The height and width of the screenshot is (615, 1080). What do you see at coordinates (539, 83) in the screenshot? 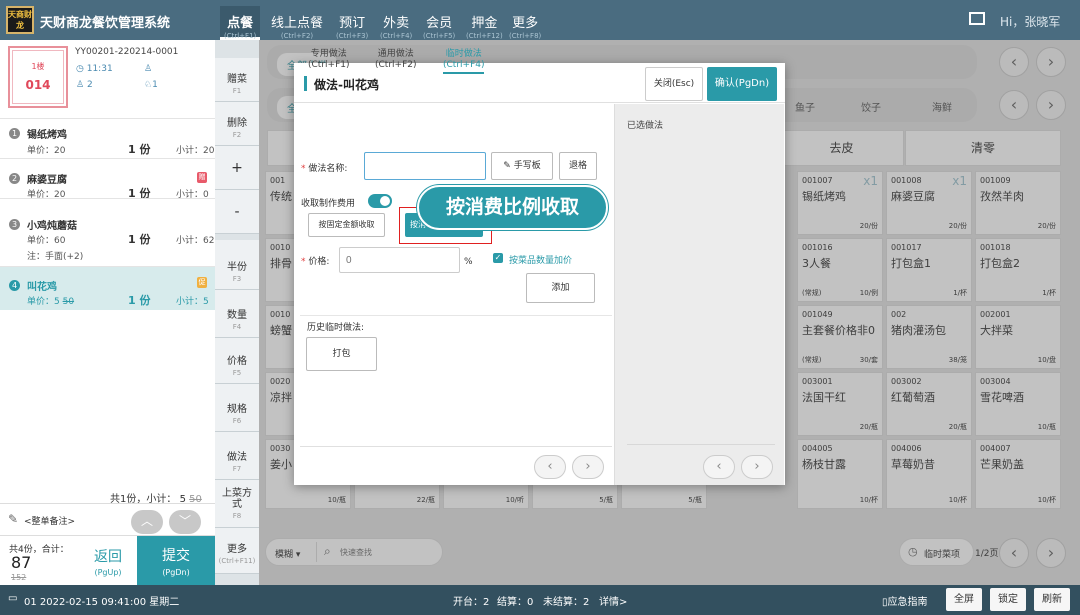
I see `dialog-header: 做法-叫花鸡 关闭(Esc) 确认(PgDn)` at bounding box center [539, 83].